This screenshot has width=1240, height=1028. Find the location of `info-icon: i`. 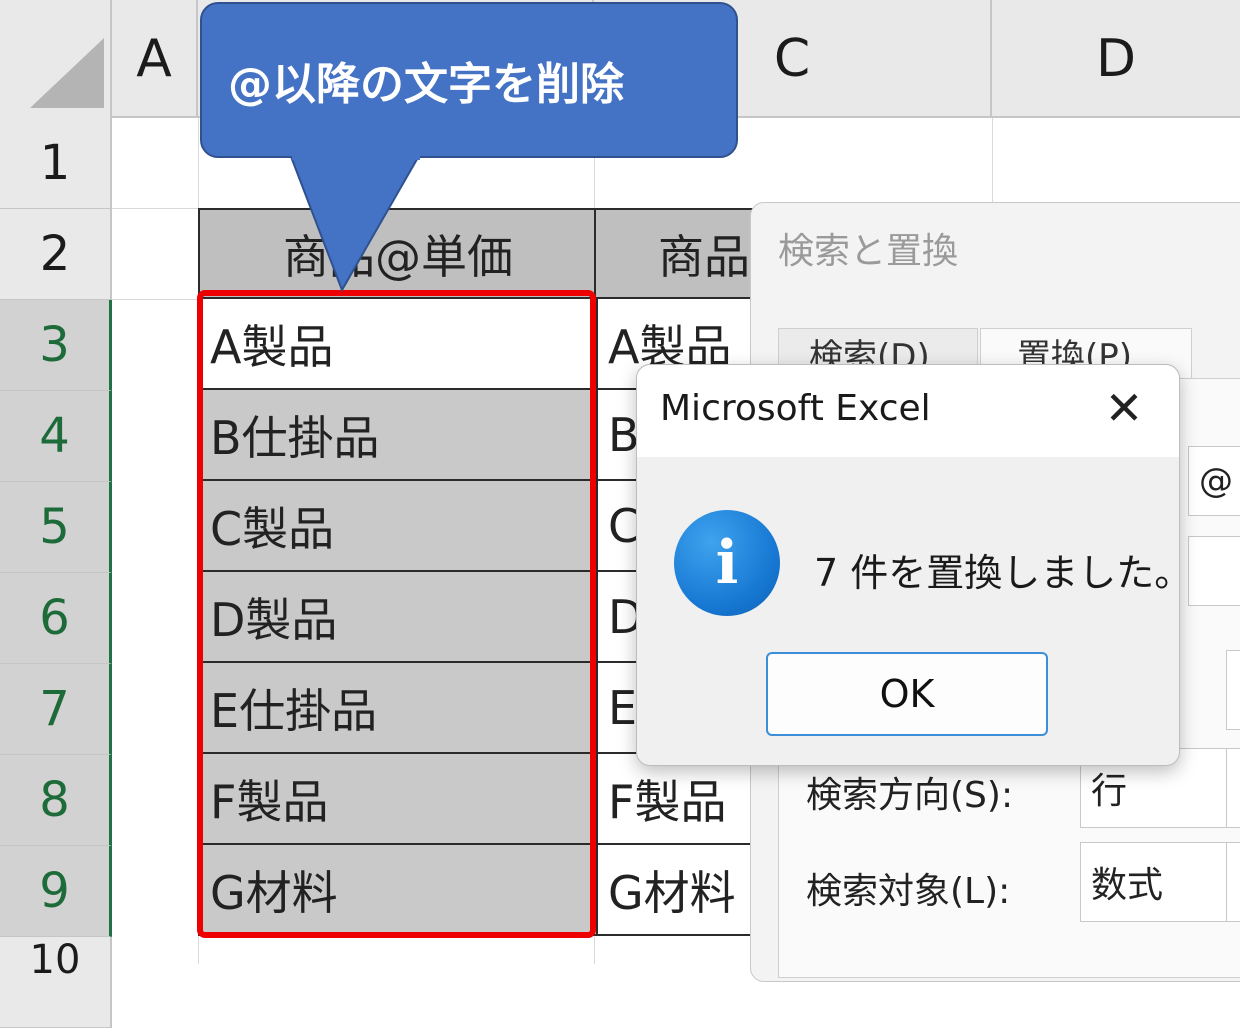

info-icon: i is located at coordinates (727, 563).